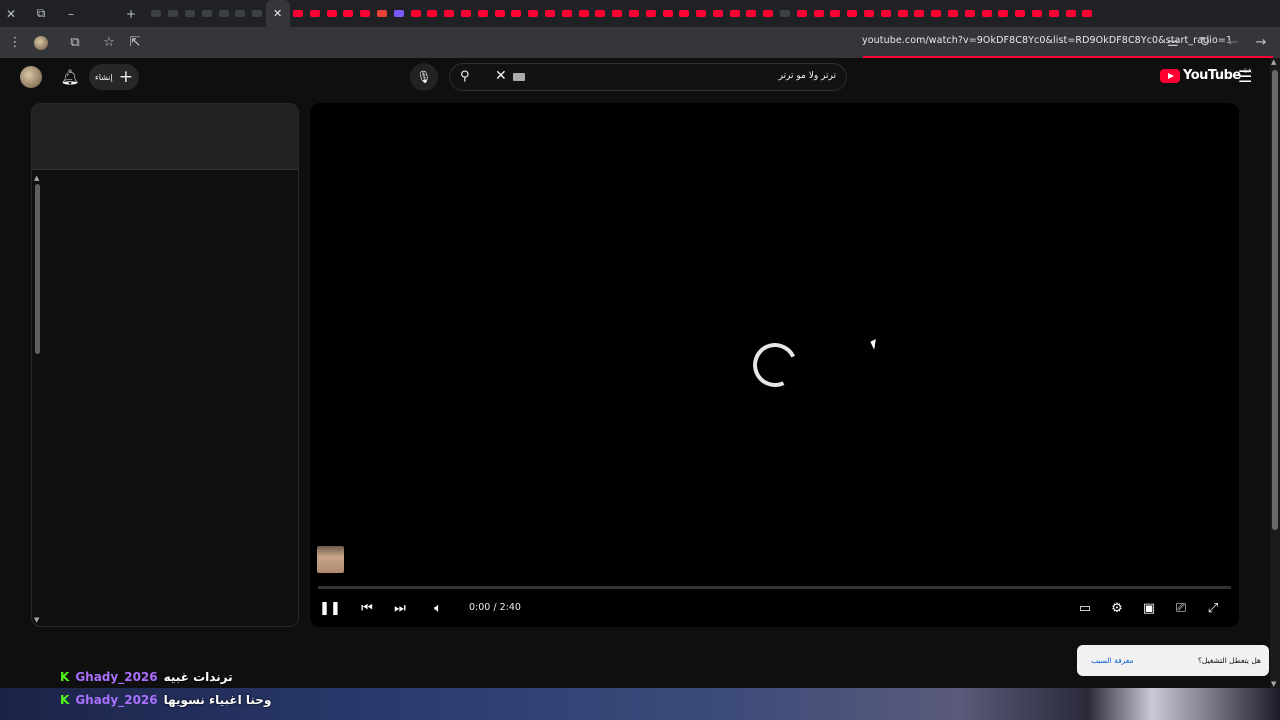 Image resolution: width=1280 pixels, height=720 pixels. What do you see at coordinates (70, 77) in the screenshot?
I see `notifications-bell-icon: 🔔︎` at bounding box center [70, 77].